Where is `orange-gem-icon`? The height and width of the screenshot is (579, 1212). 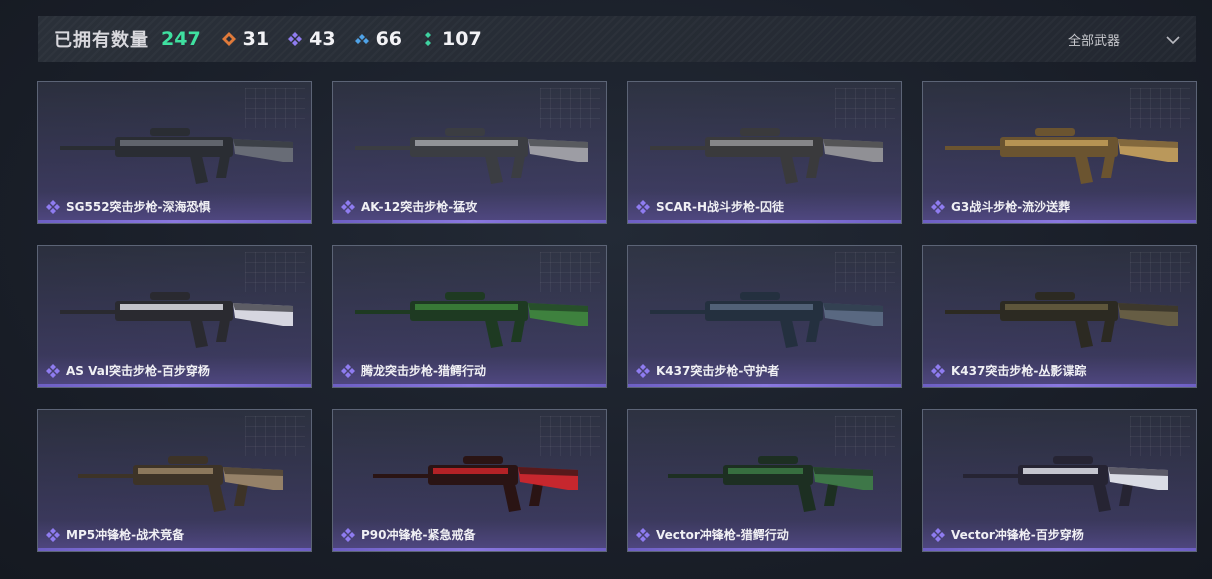 orange-gem-icon is located at coordinates (229, 39).